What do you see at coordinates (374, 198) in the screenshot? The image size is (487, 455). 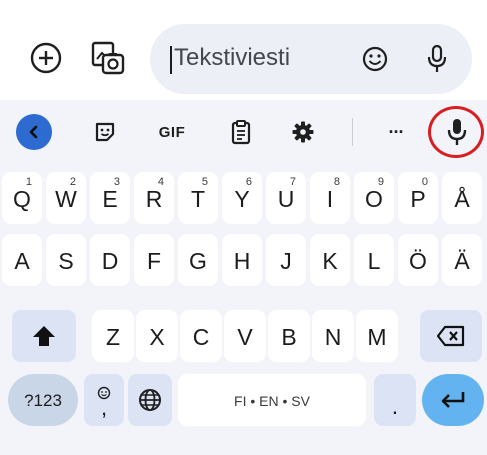 I see `key-o: O9` at bounding box center [374, 198].